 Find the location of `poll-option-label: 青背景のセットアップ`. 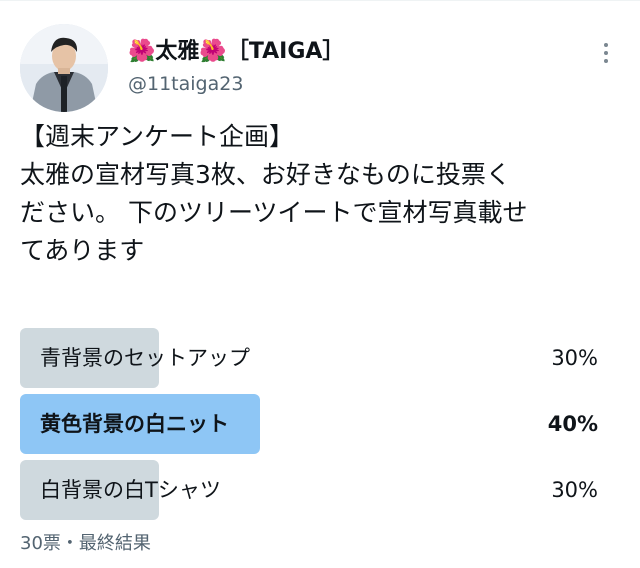

poll-option-label: 青背景のセットアップ is located at coordinates (145, 358).